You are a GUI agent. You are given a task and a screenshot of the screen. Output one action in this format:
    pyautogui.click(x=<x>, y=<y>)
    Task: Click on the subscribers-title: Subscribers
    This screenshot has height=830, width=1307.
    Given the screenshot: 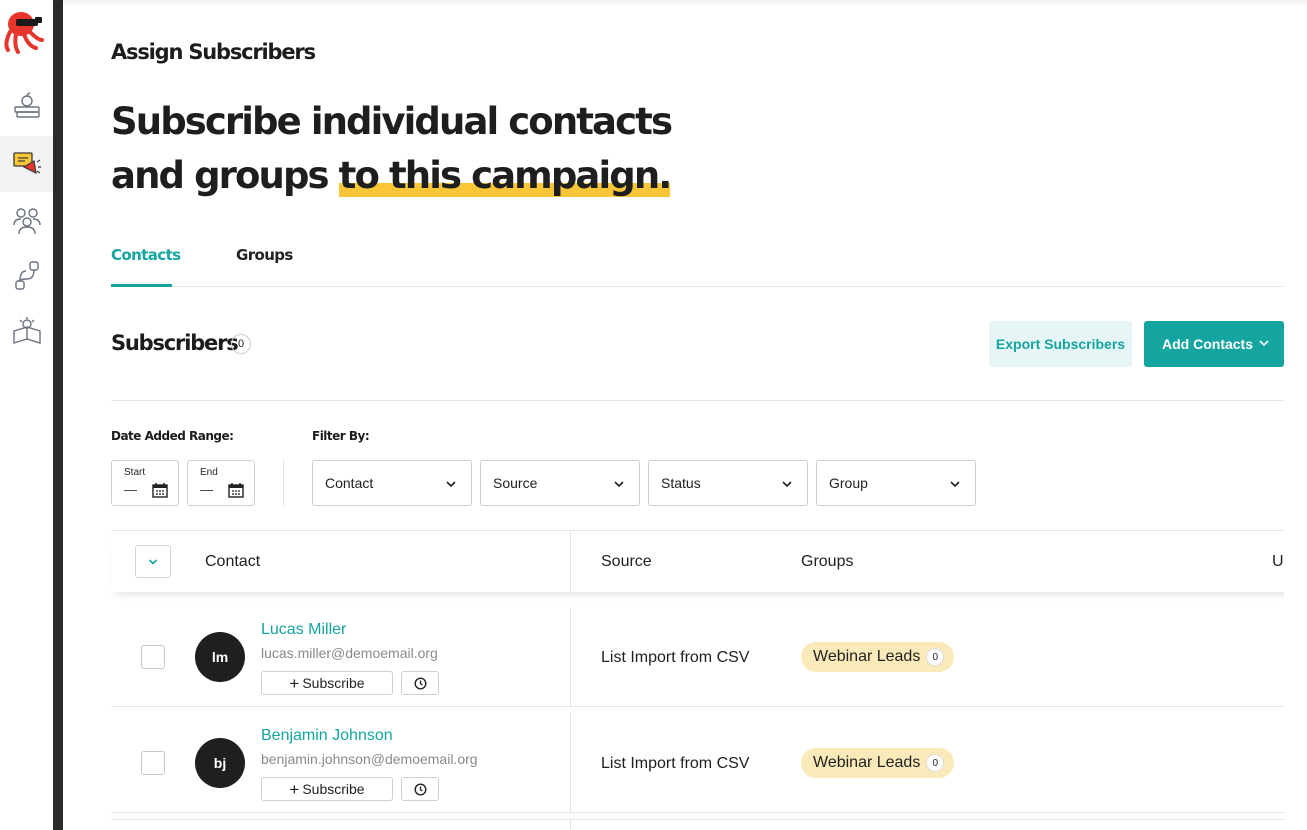 What is the action you would take?
    pyautogui.click(x=175, y=343)
    